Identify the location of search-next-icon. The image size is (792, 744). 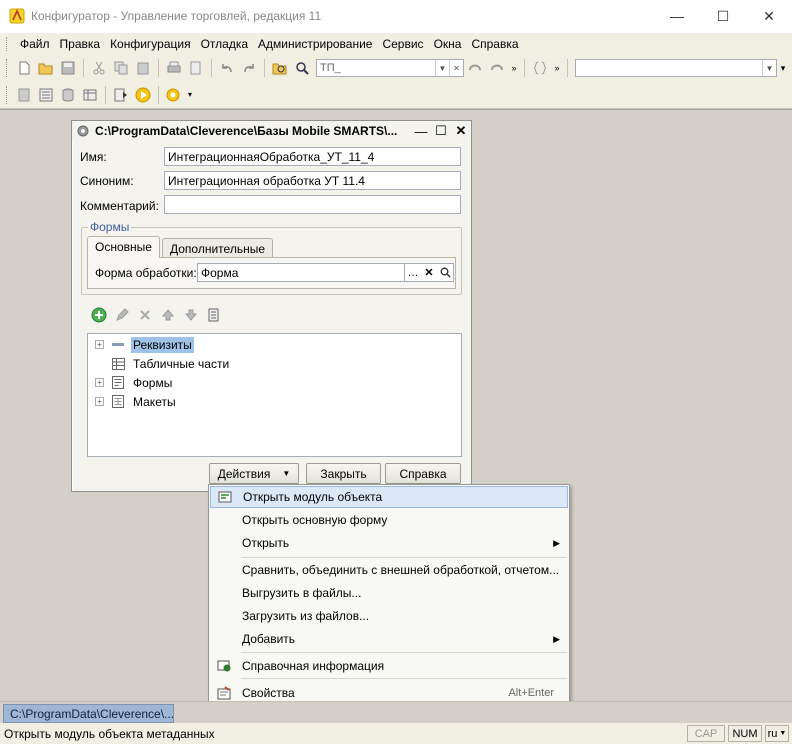
(497, 68).